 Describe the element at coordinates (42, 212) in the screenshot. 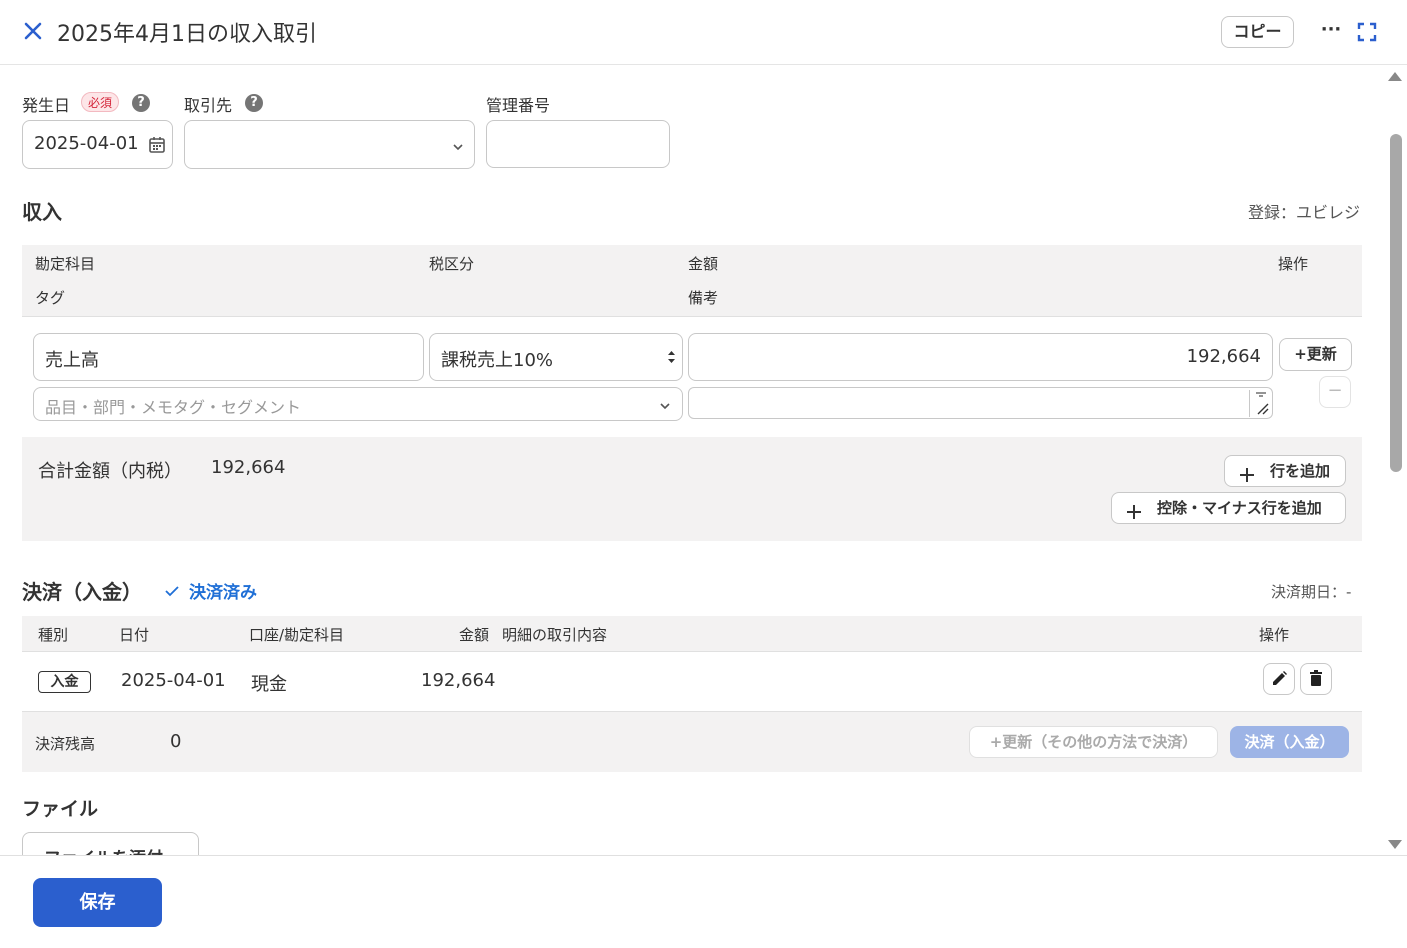

I see `income-section-title: 収入` at that location.